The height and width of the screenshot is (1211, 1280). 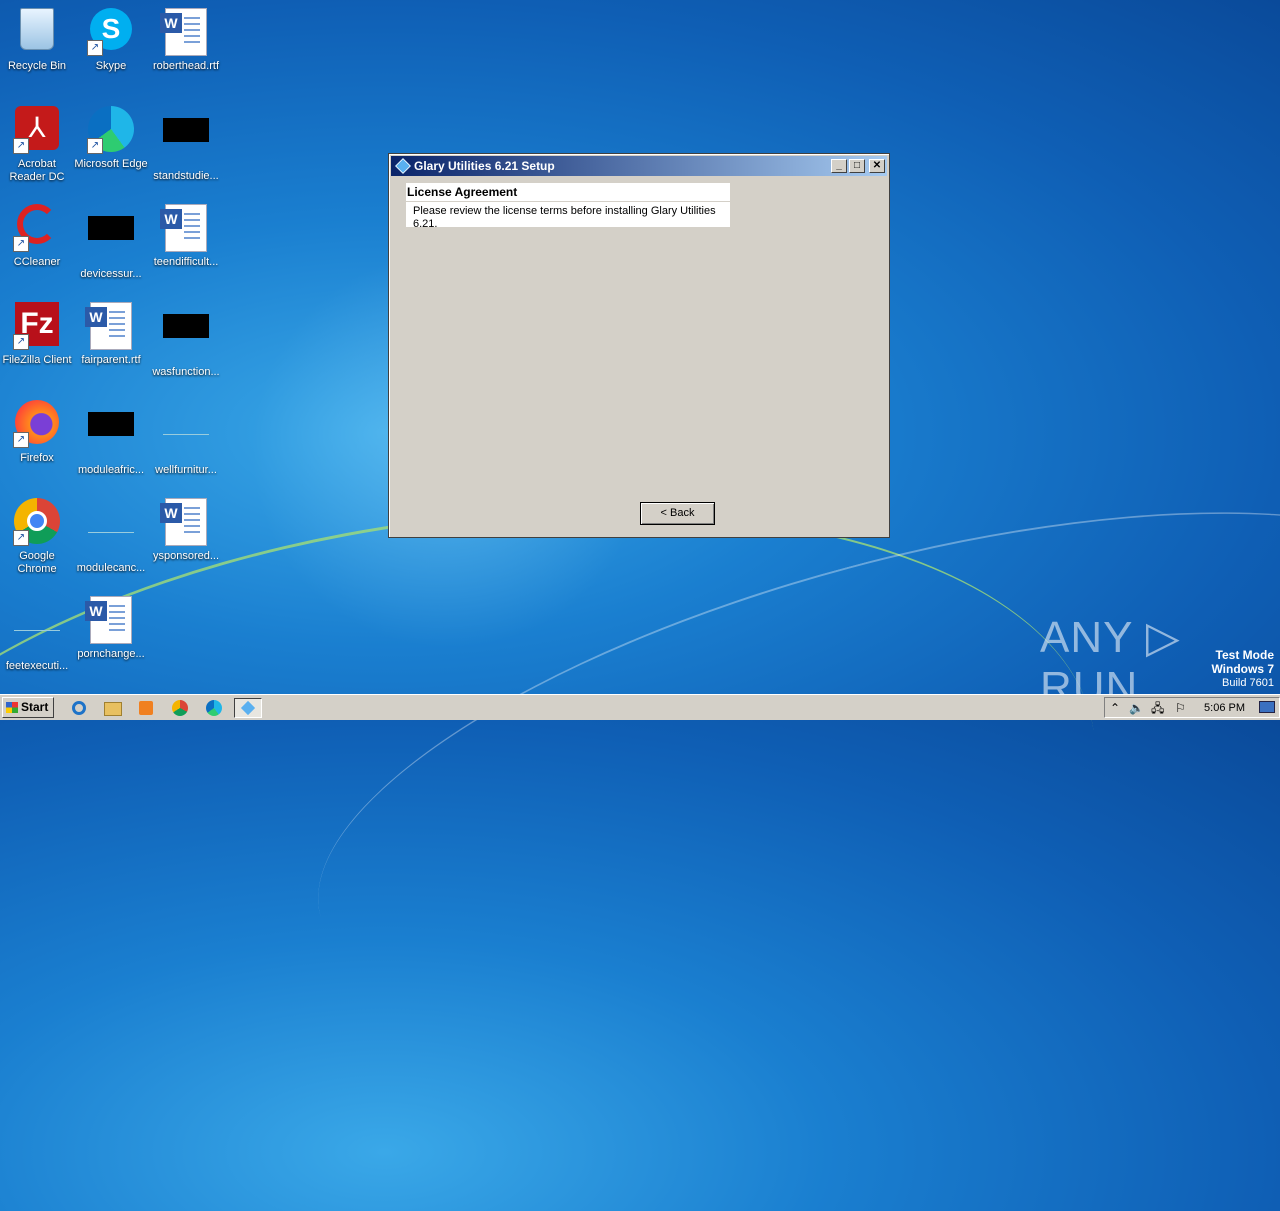 What do you see at coordinates (877, 166) in the screenshot?
I see `close-button: ✕` at bounding box center [877, 166].